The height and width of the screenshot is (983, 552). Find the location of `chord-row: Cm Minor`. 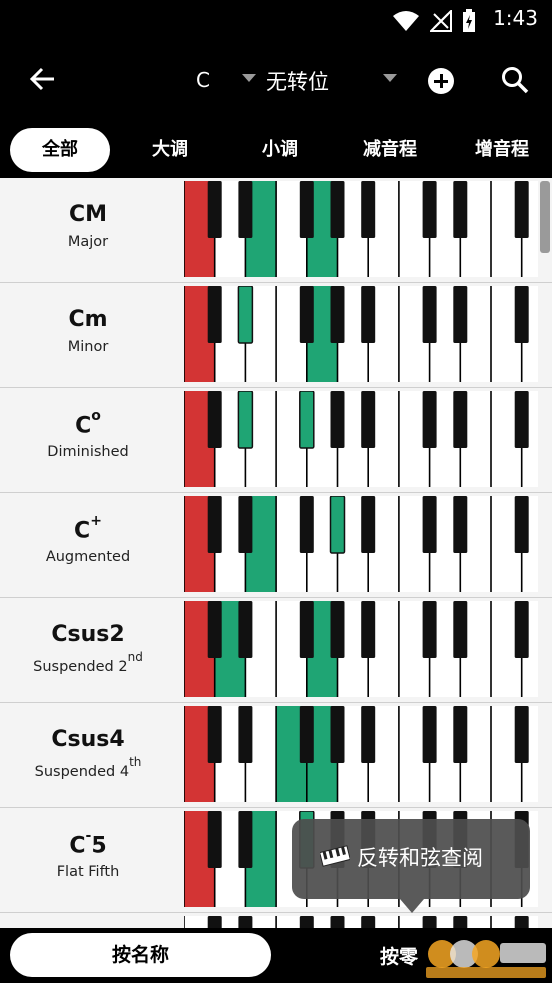

chord-row: Cm Minor is located at coordinates (276, 335).